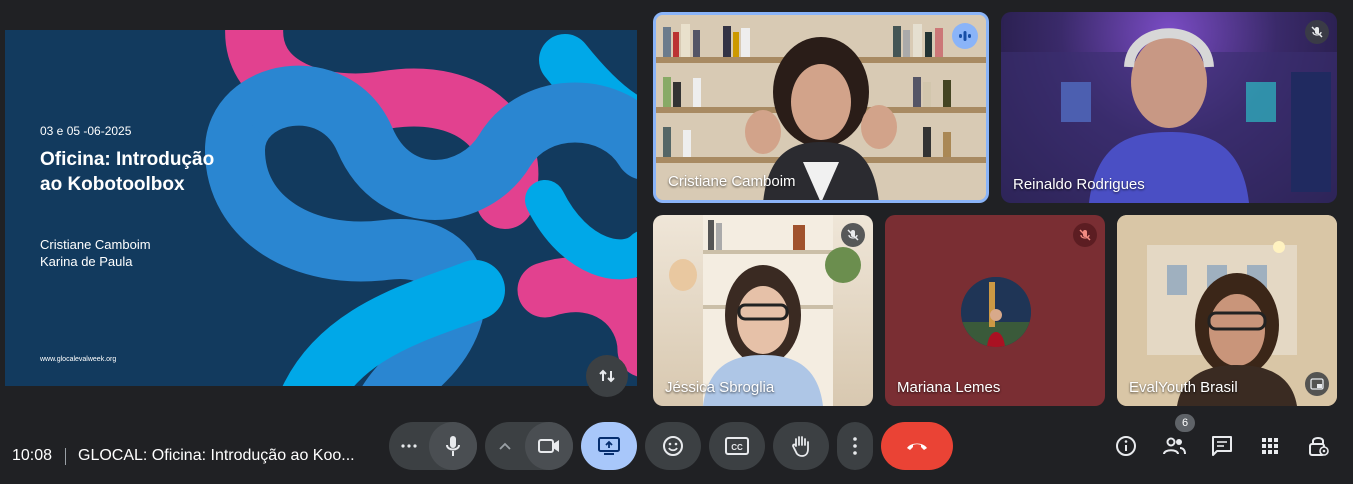  I want to click on avatar-photo, so click(996, 312).